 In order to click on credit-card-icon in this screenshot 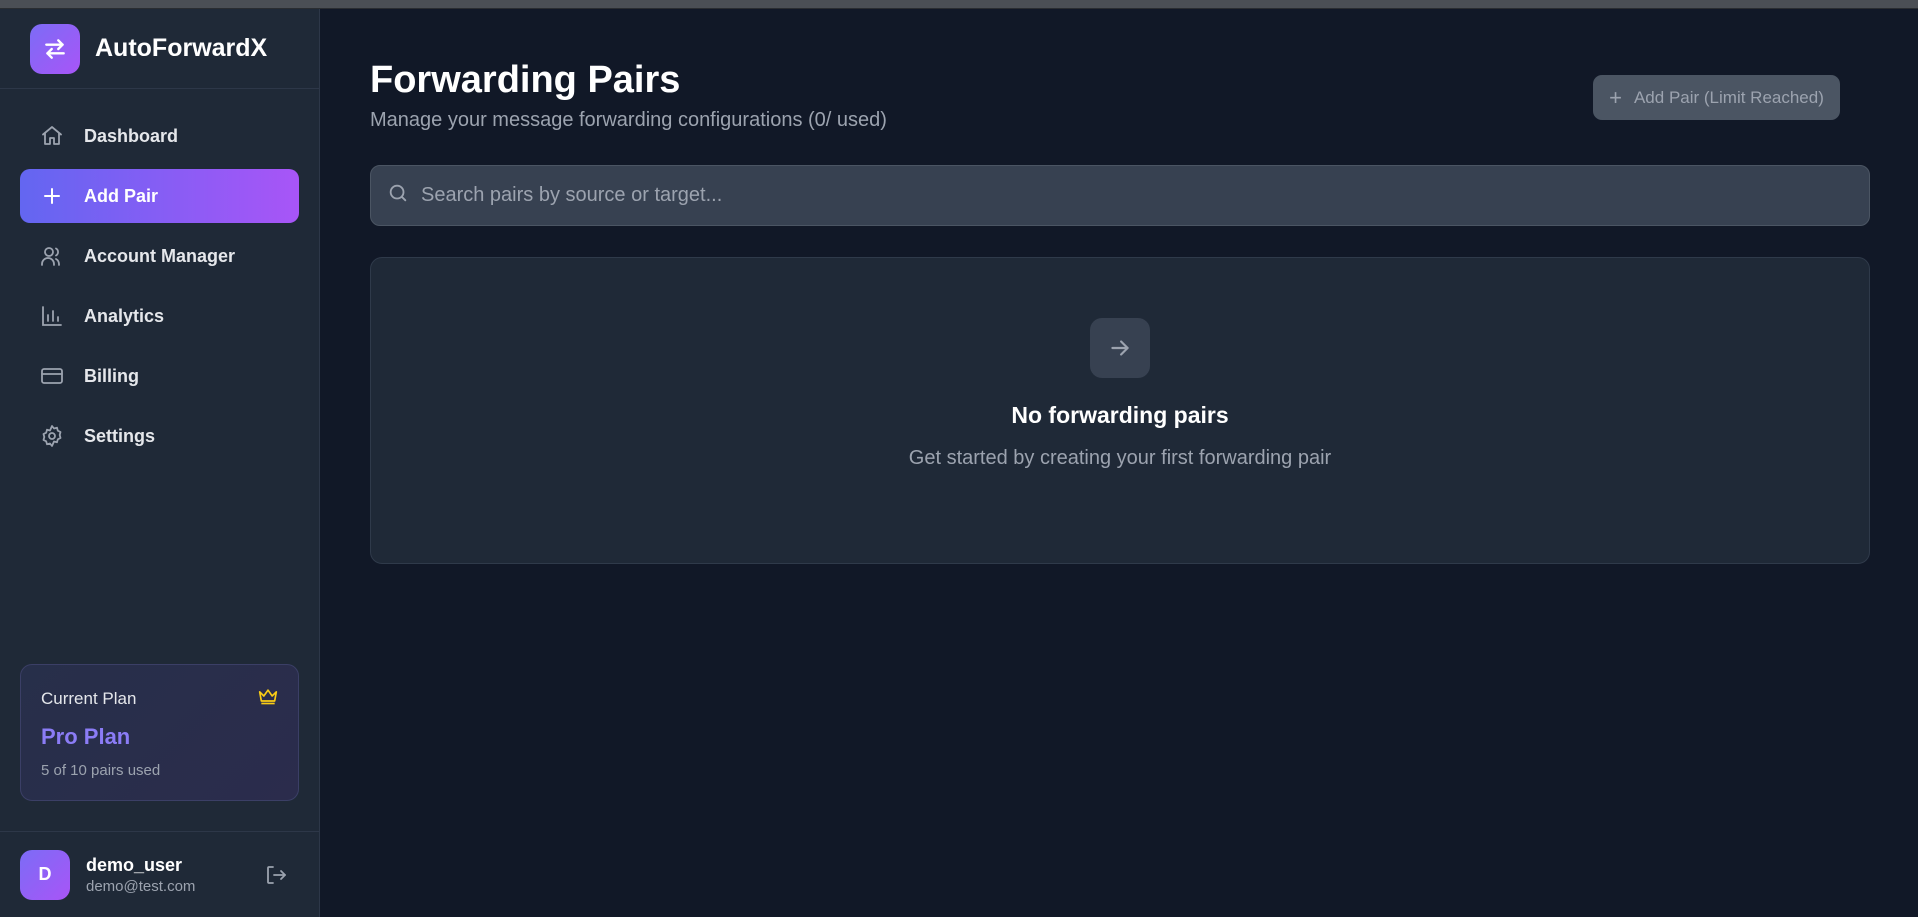, I will do `click(52, 376)`.